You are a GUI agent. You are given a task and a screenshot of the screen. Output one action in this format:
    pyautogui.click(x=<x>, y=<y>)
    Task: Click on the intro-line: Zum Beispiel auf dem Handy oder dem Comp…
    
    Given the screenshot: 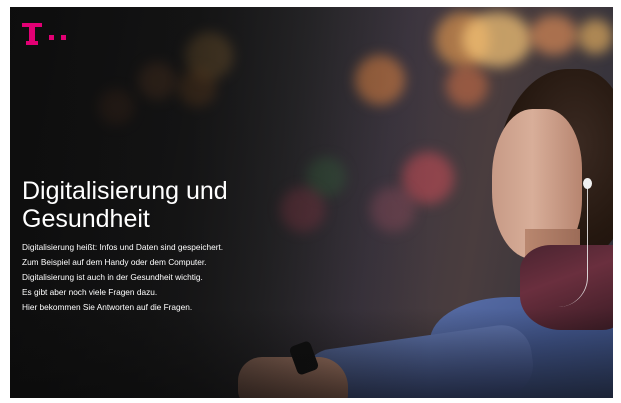 What is the action you would take?
    pyautogui.click(x=114, y=262)
    